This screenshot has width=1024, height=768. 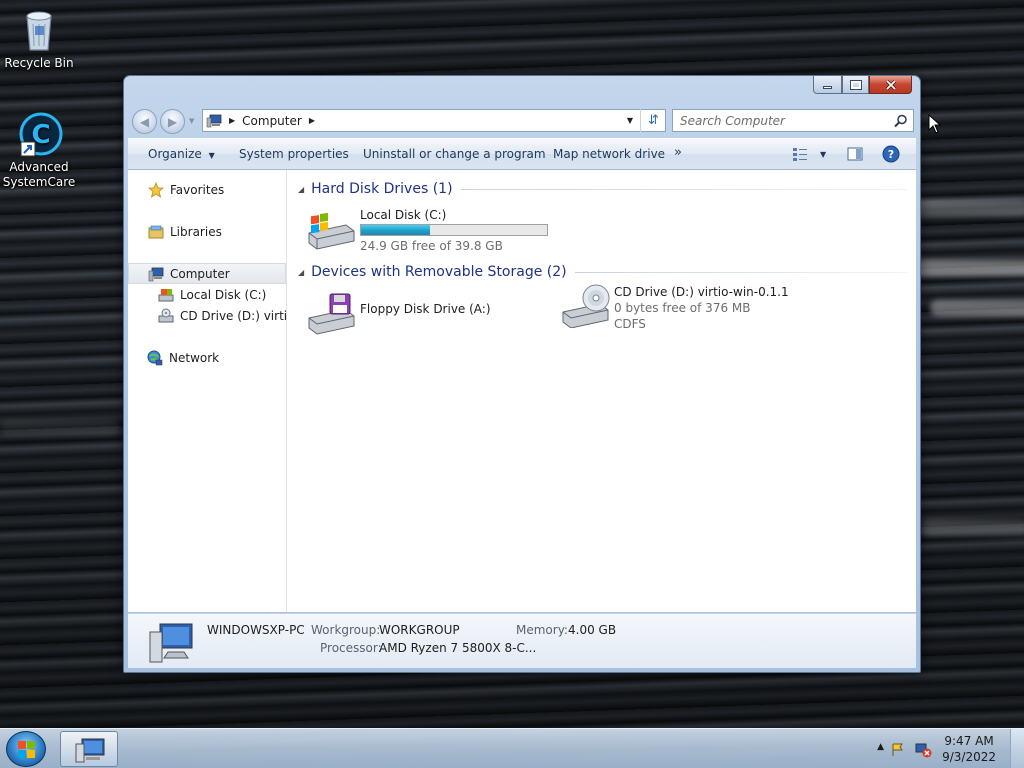 I want to click on maximize-button, so click(x=855, y=85).